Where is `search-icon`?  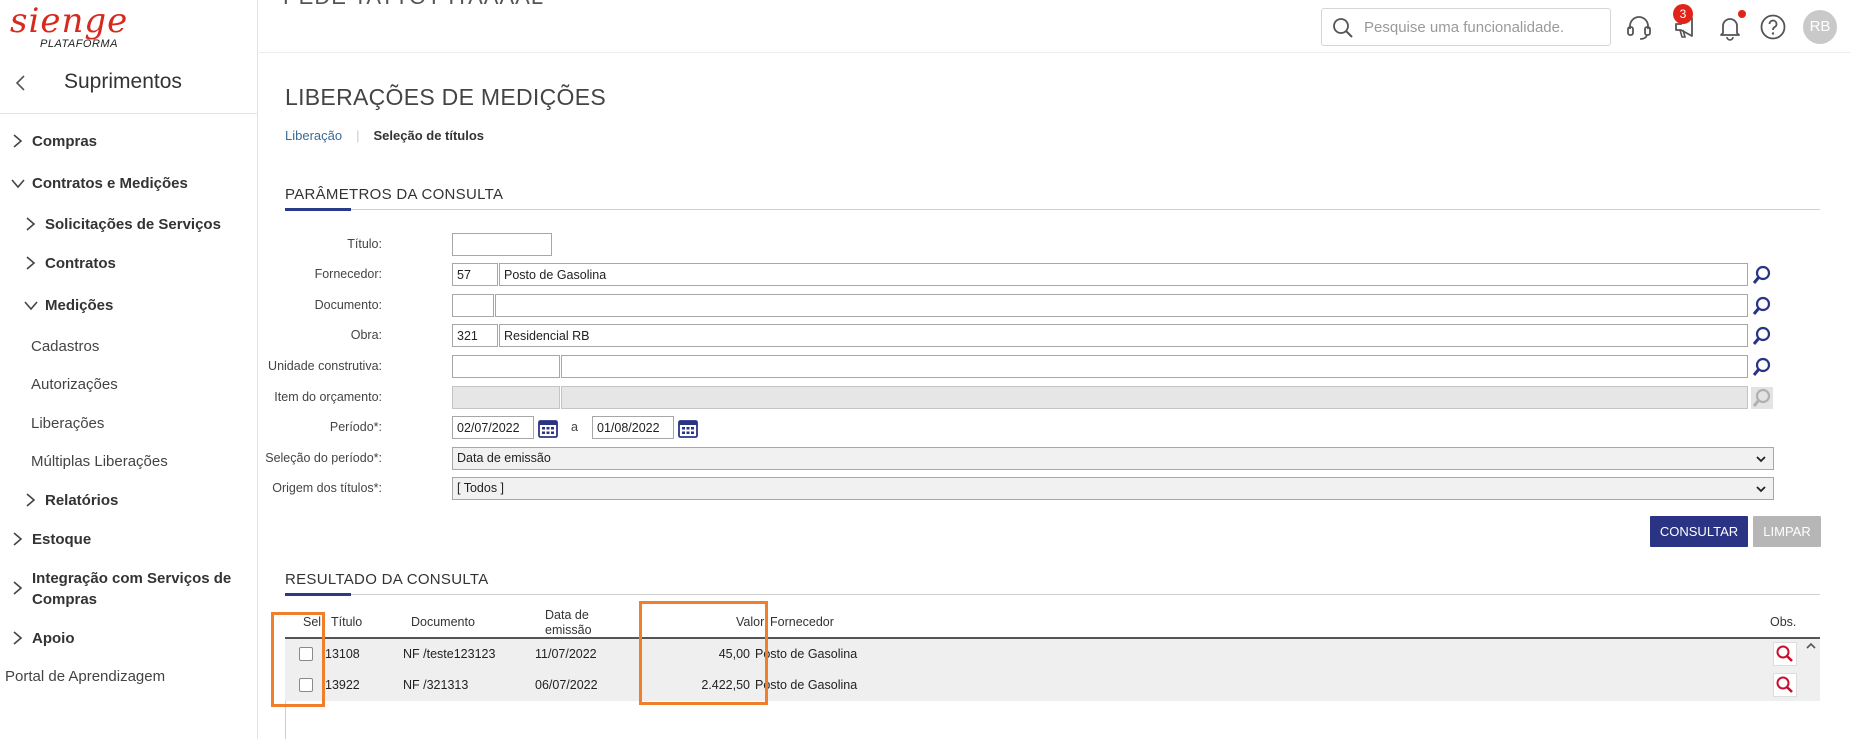 search-icon is located at coordinates (1343, 28).